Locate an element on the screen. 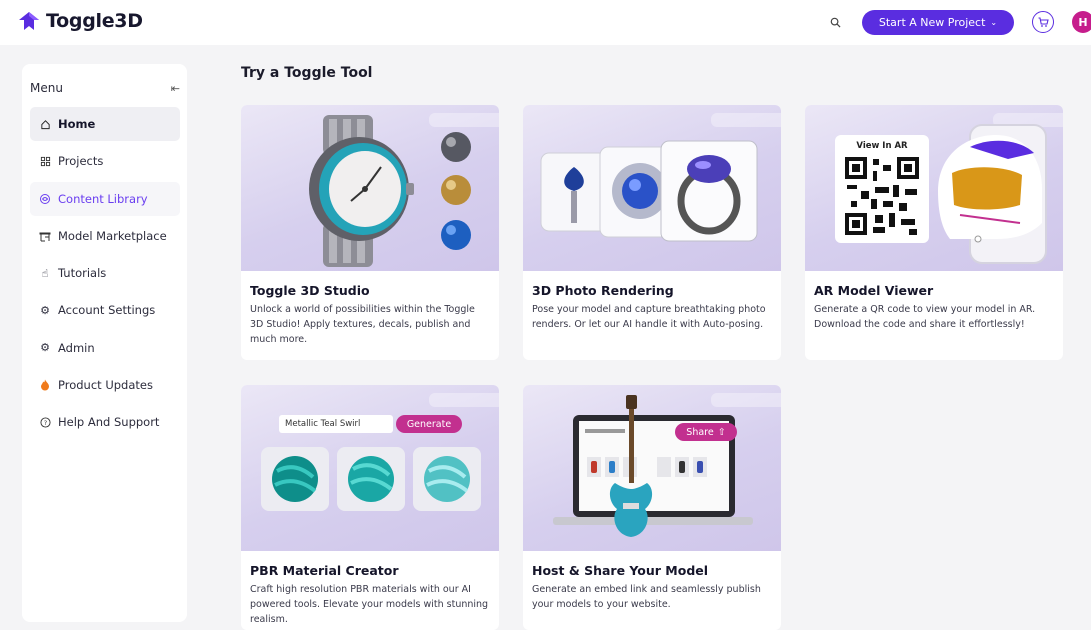 Image resolution: width=1091 pixels, height=630 pixels. material-prompt-input: Metallic Teal Swirl is located at coordinates (336, 424).